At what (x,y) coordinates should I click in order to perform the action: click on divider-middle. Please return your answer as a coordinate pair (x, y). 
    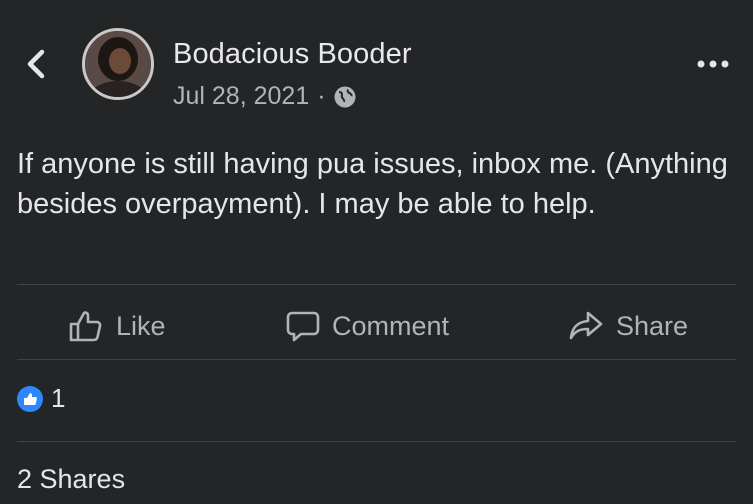
    Looking at the image, I should click on (376, 359).